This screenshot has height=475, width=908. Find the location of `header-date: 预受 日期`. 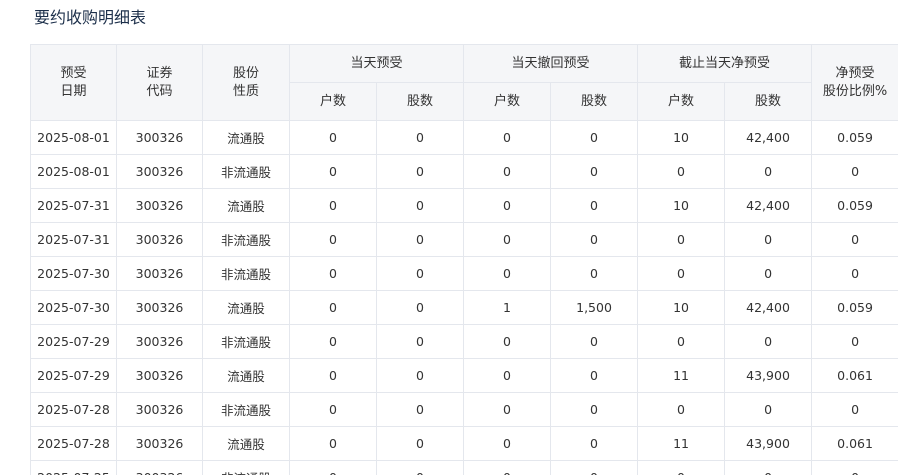

header-date: 预受 日期 is located at coordinates (73, 82).